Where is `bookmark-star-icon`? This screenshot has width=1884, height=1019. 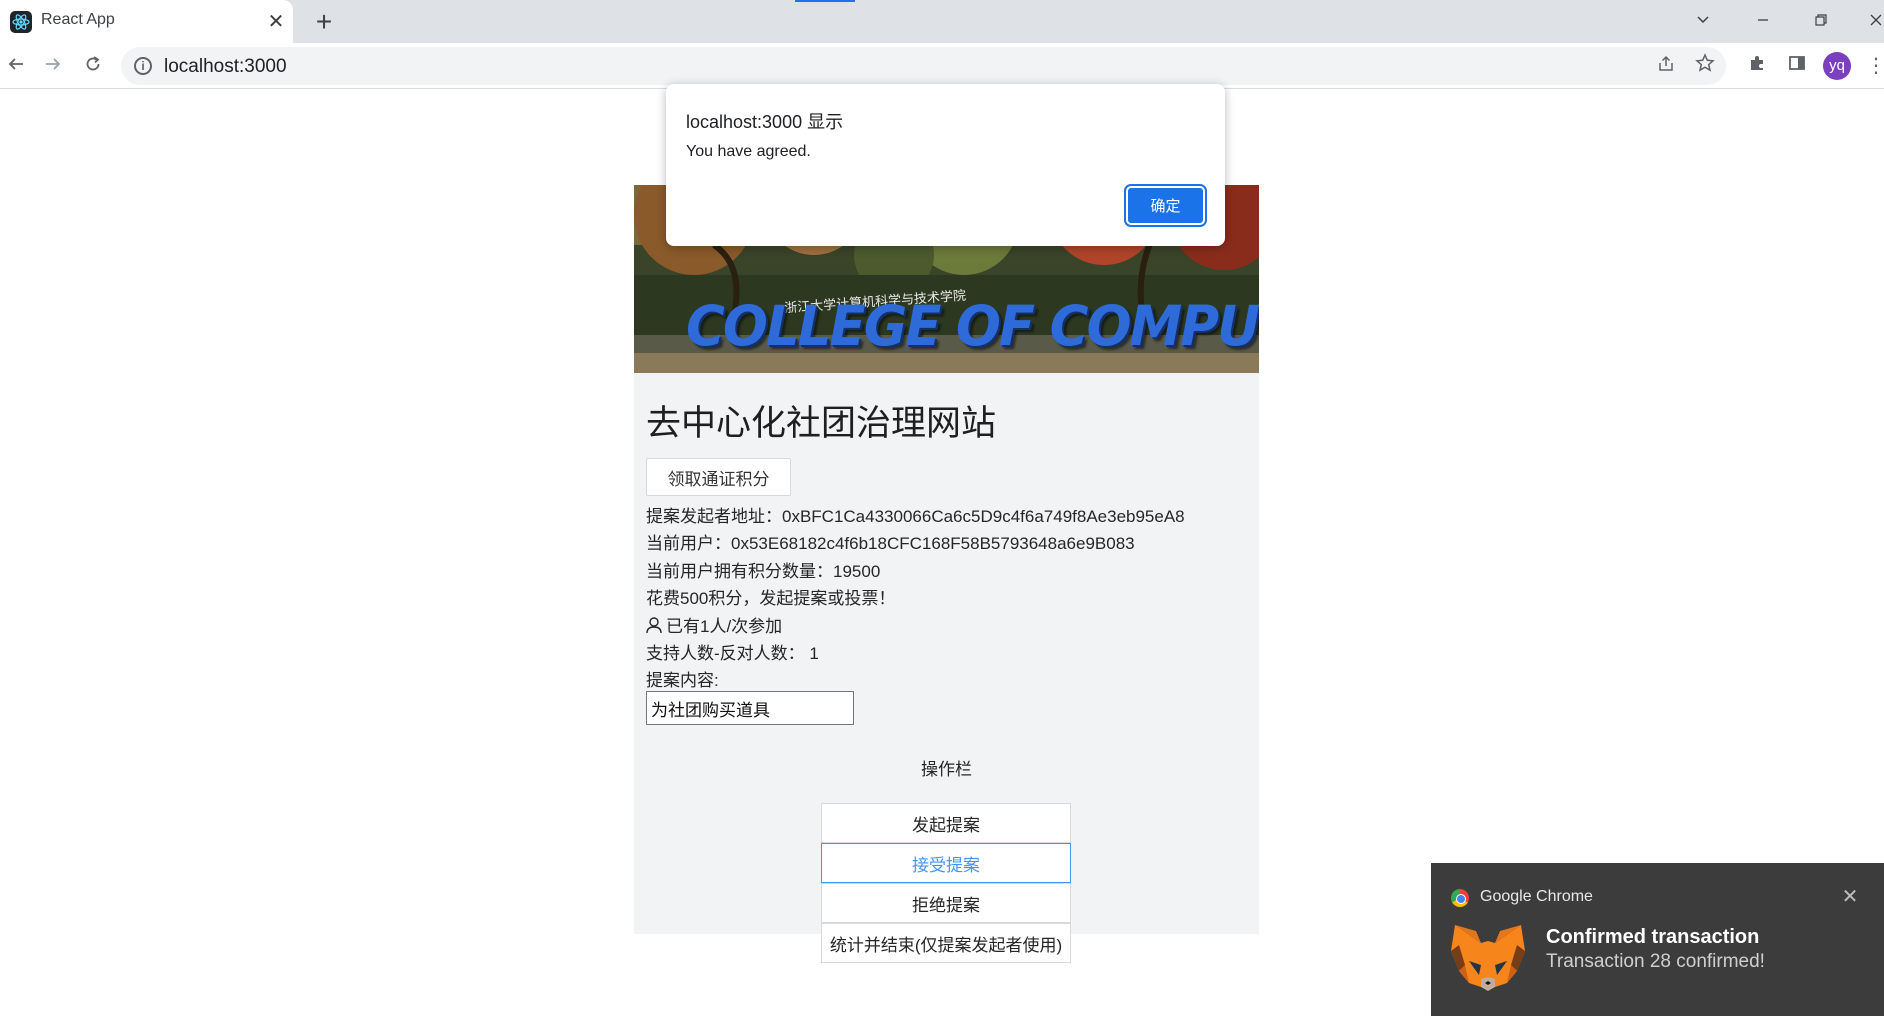
bookmark-star-icon is located at coordinates (1705, 67).